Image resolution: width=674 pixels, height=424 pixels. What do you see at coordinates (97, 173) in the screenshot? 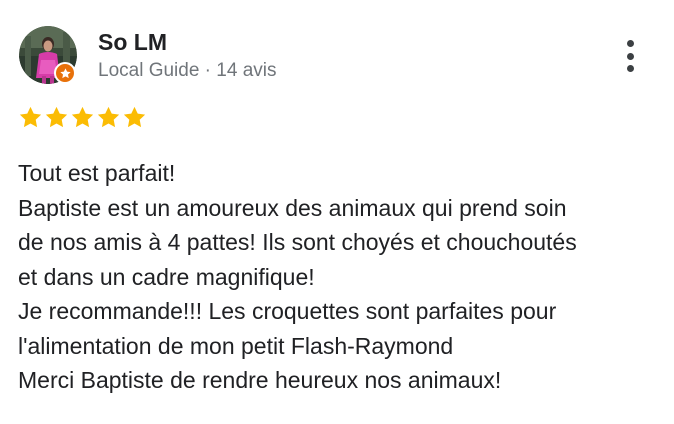
I see `review-text-line: Tout est parfait!` at bounding box center [97, 173].